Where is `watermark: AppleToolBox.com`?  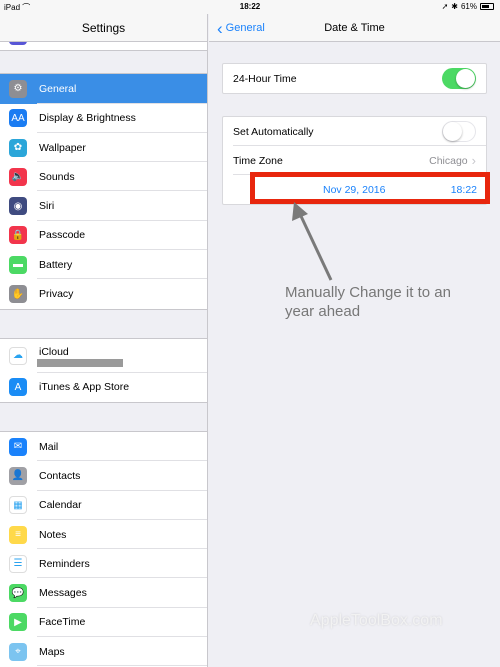
watermark: AppleToolBox.com is located at coordinates (376, 620).